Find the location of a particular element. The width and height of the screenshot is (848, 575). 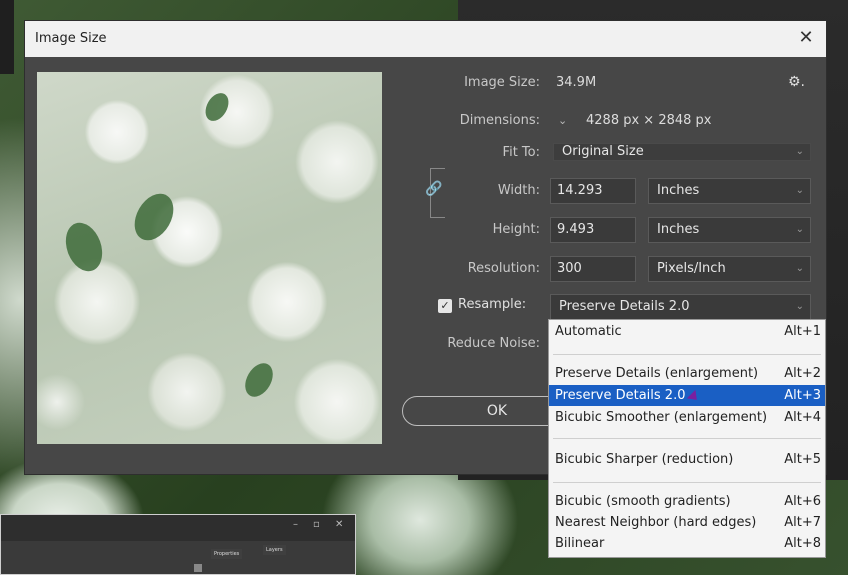

menu-item-shortcut: Alt+1 is located at coordinates (802, 331).